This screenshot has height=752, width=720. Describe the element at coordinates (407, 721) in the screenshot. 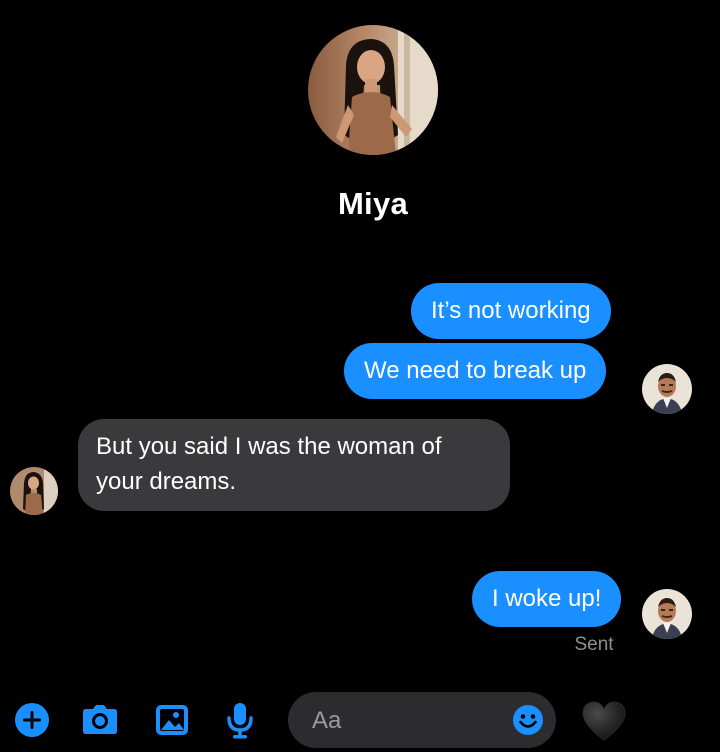

I see `message-input` at that location.